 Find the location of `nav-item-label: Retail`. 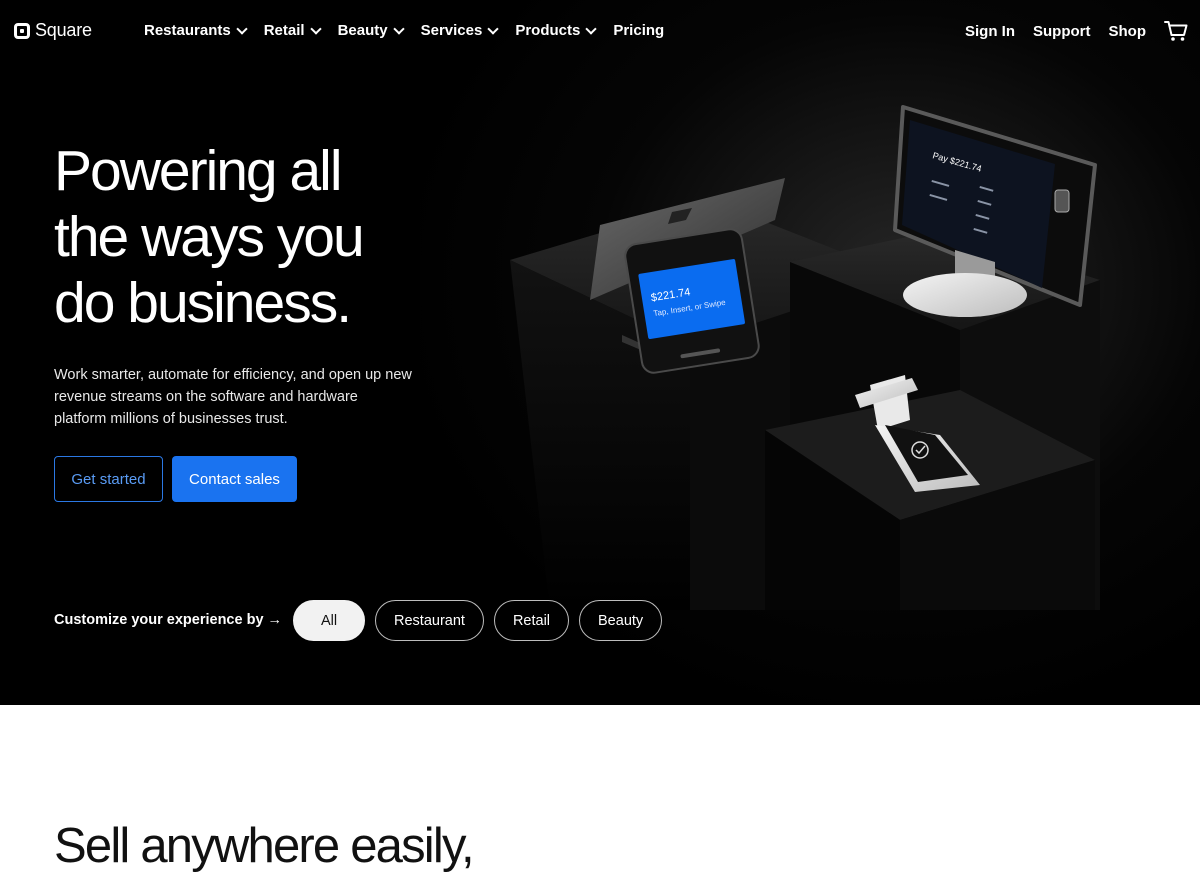

nav-item-label: Retail is located at coordinates (284, 30).